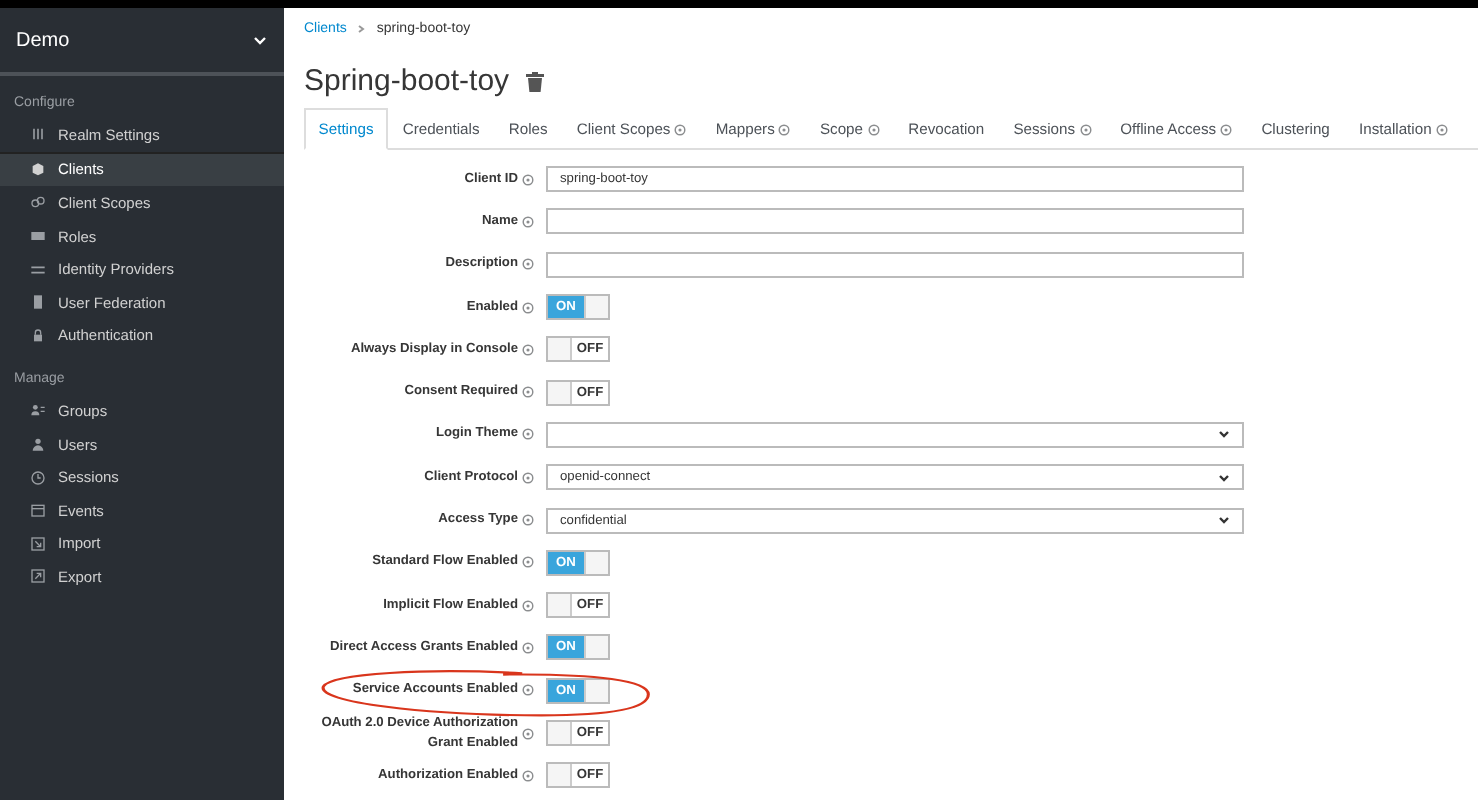 The width and height of the screenshot is (1478, 800). Describe the element at coordinates (534, 81) in the screenshot. I see `trash-icon` at that location.